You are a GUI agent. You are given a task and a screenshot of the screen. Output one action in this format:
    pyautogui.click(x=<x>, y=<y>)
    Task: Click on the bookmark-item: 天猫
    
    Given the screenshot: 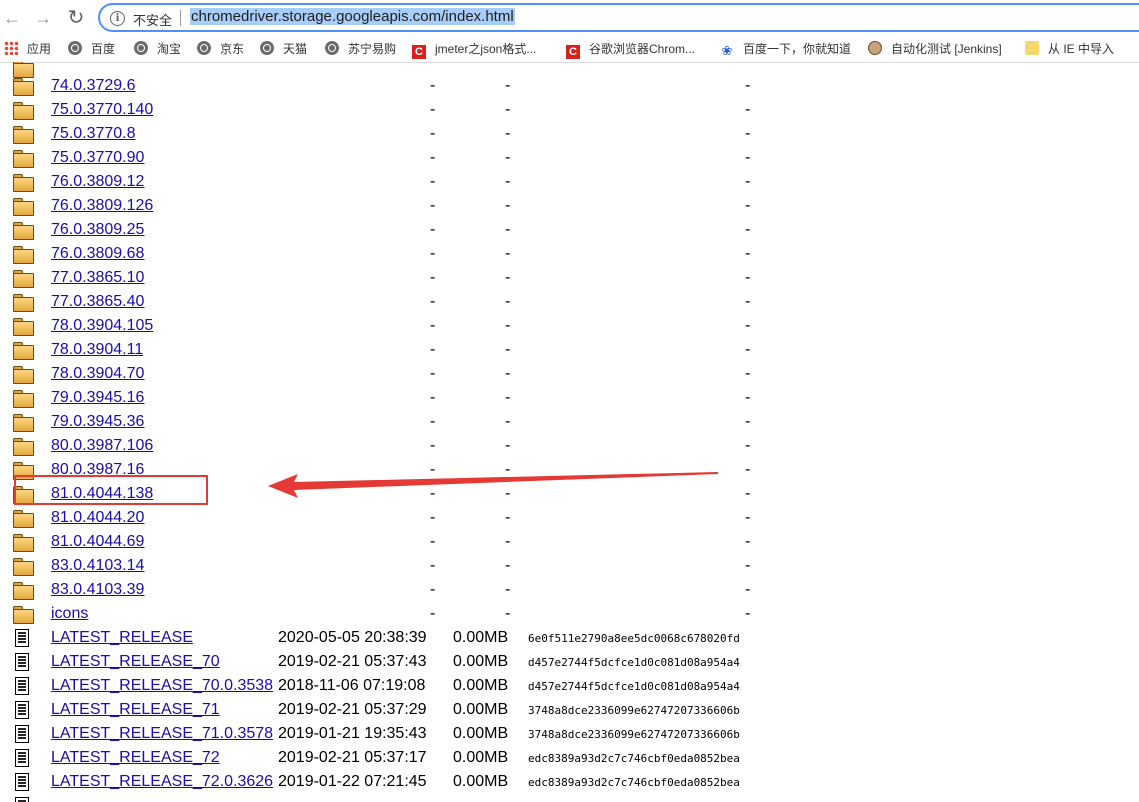 What is the action you would take?
    pyautogui.click(x=283, y=49)
    